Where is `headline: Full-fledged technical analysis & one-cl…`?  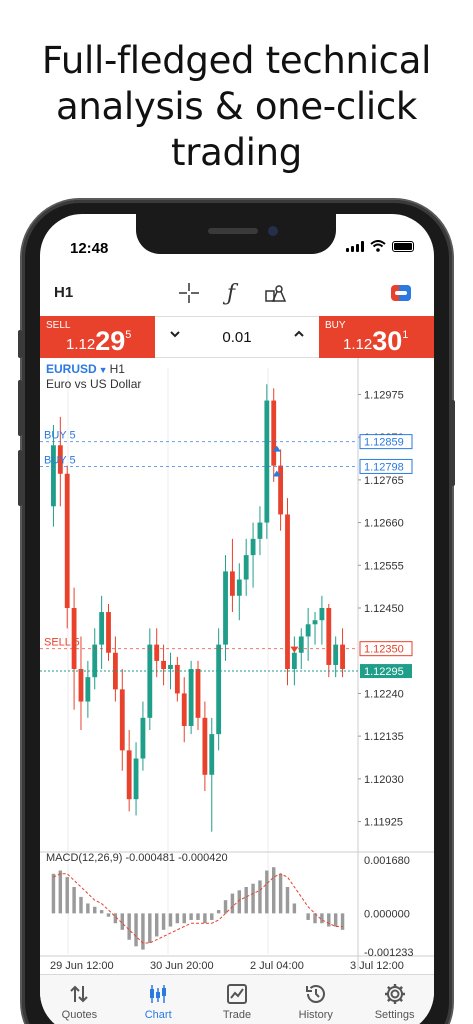 headline: Full-fledged technical analysis & one-cl… is located at coordinates (236, 107).